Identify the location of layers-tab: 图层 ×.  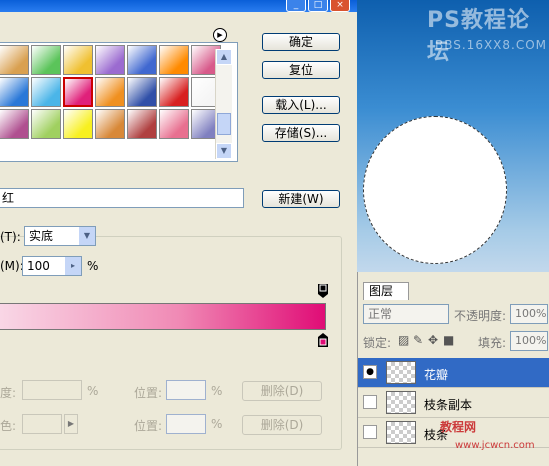
(386, 298).